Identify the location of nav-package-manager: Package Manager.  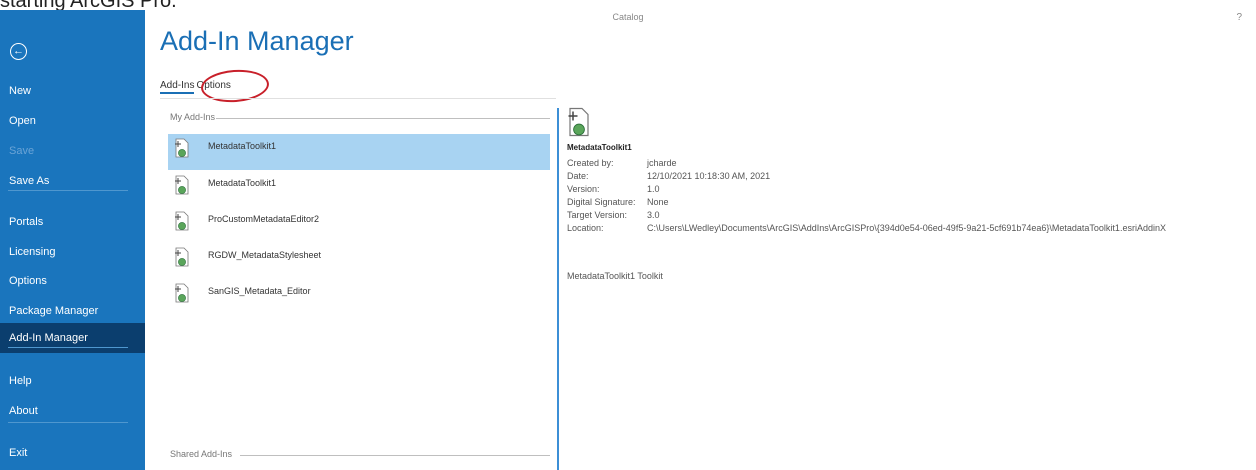
(72, 311).